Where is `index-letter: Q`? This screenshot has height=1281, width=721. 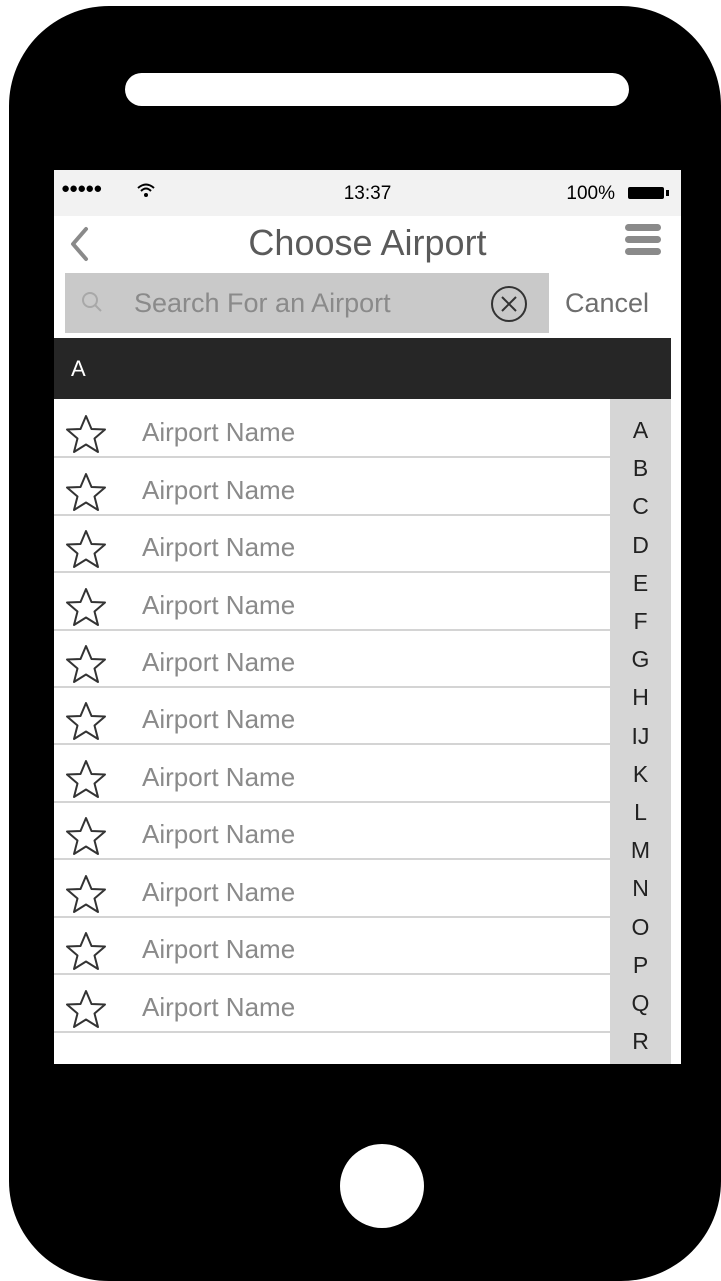 index-letter: Q is located at coordinates (640, 1003).